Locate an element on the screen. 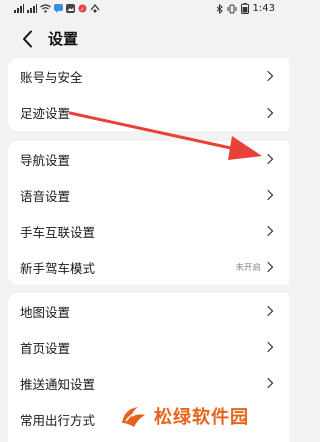  settings-row-navigation: 导航设置 is located at coordinates (148, 159).